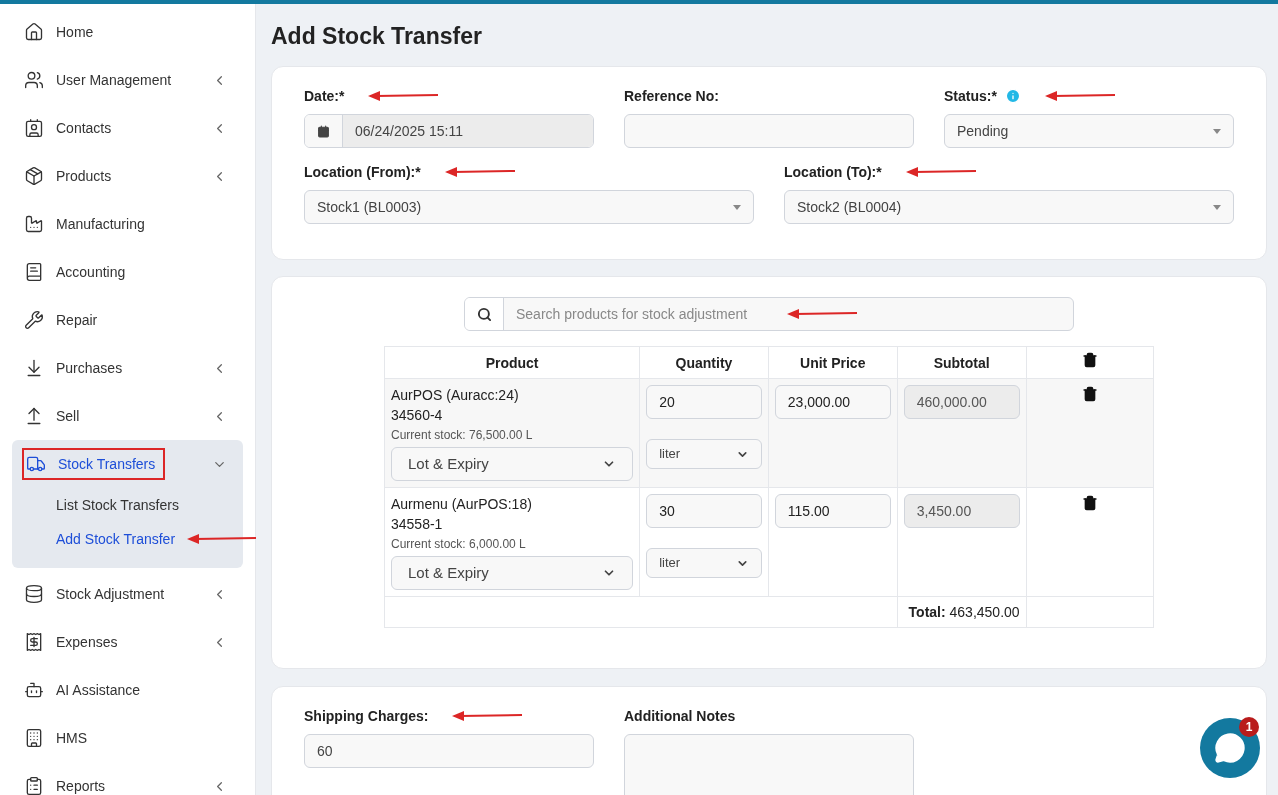  Describe the element at coordinates (94, 594) in the screenshot. I see `sidebar-item: Stock Adjustment` at that location.